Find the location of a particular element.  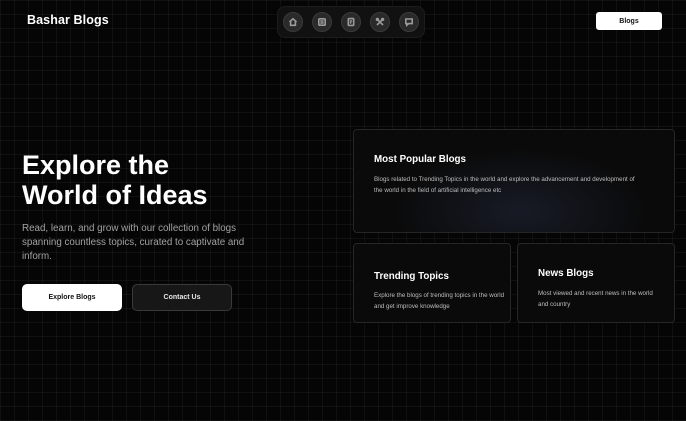

hero-title: Explore the World of Ideas is located at coordinates (115, 180).